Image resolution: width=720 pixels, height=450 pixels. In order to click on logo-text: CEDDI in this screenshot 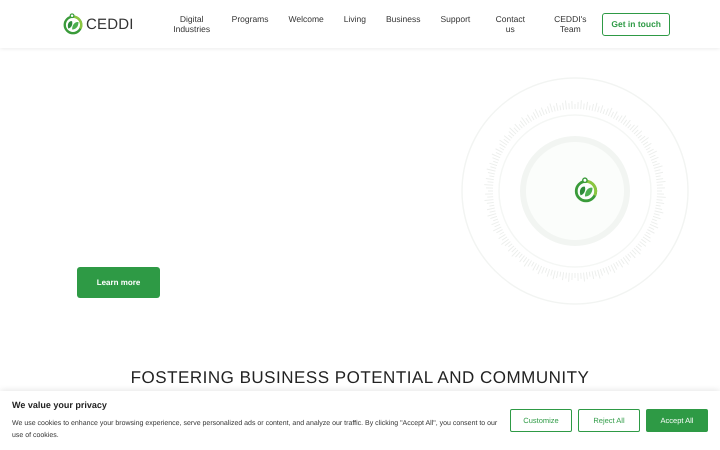, I will do `click(110, 24)`.